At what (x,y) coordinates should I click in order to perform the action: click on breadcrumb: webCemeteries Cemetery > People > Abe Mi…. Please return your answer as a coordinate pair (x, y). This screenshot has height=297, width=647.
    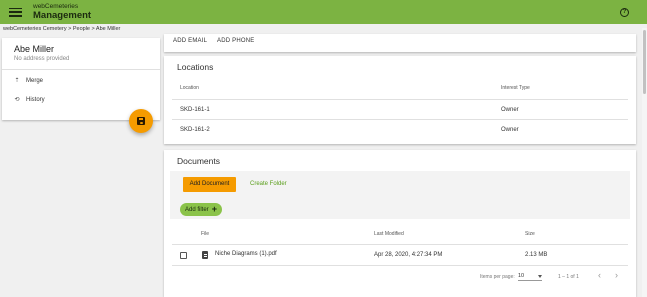
    Looking at the image, I should click on (61, 29).